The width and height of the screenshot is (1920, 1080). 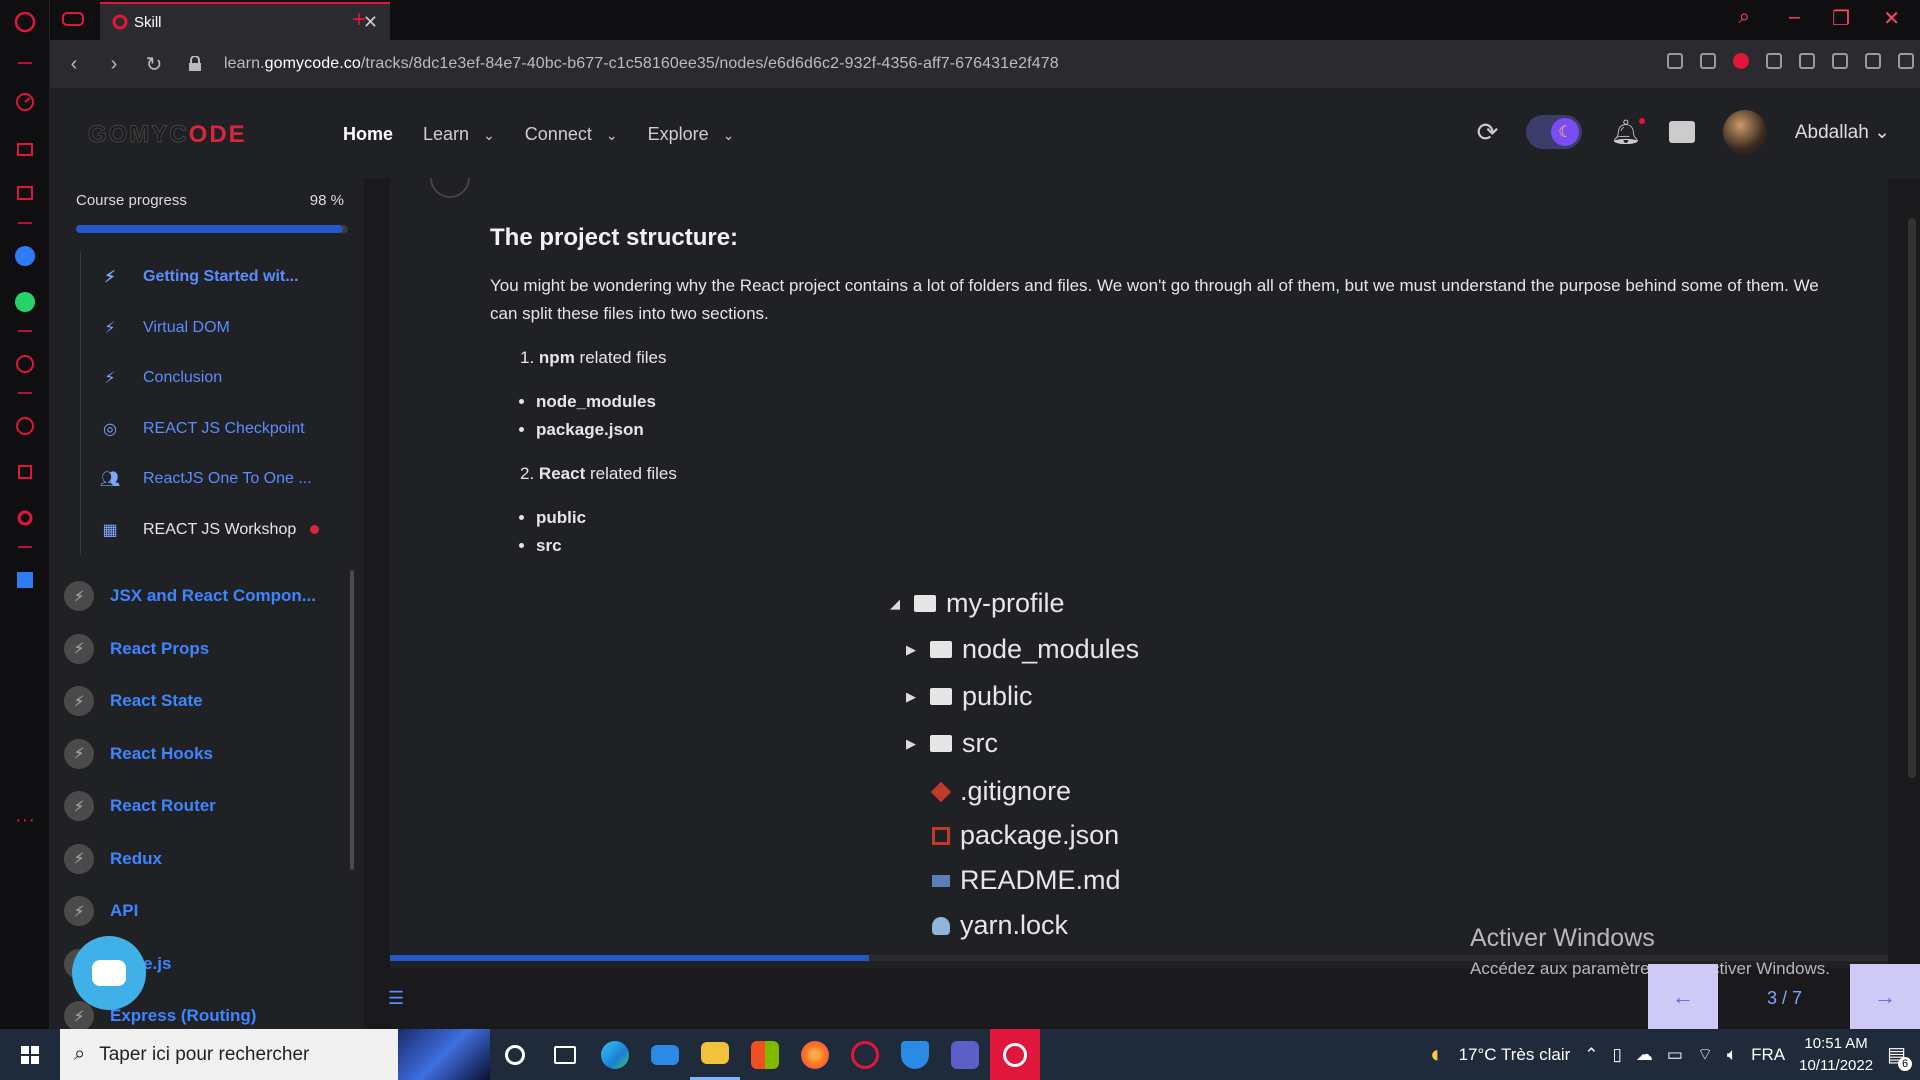 What do you see at coordinates (1744, 17) in the screenshot?
I see `search-tabs-icon: ⌕` at bounding box center [1744, 17].